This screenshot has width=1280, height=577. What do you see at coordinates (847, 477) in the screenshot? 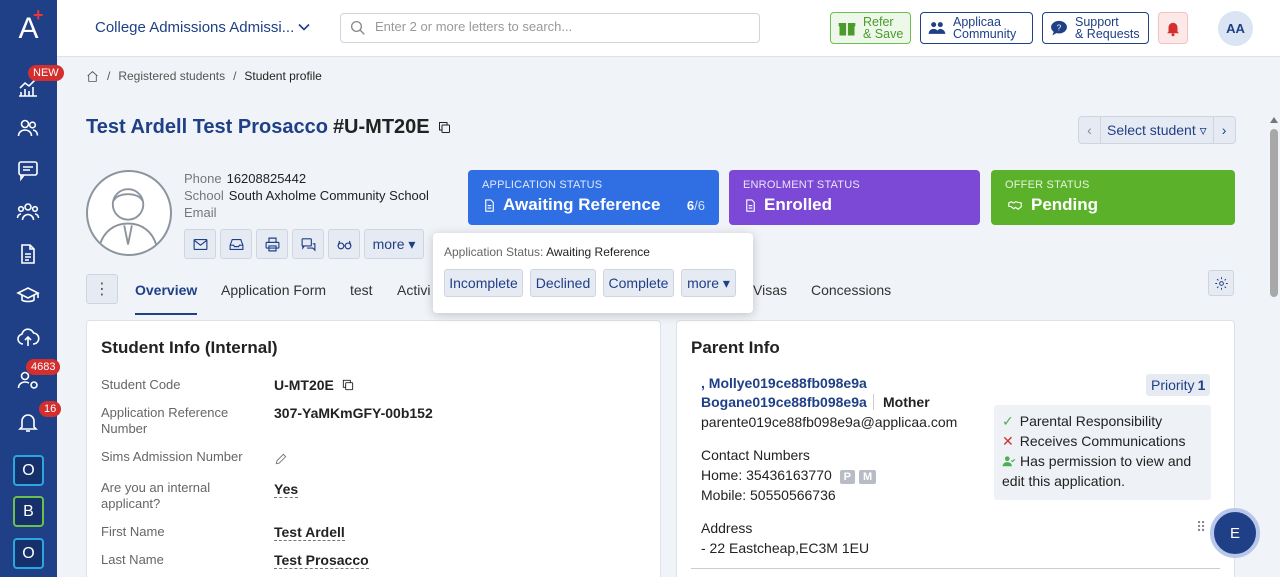
I see `phone-tag-p: P` at bounding box center [847, 477].